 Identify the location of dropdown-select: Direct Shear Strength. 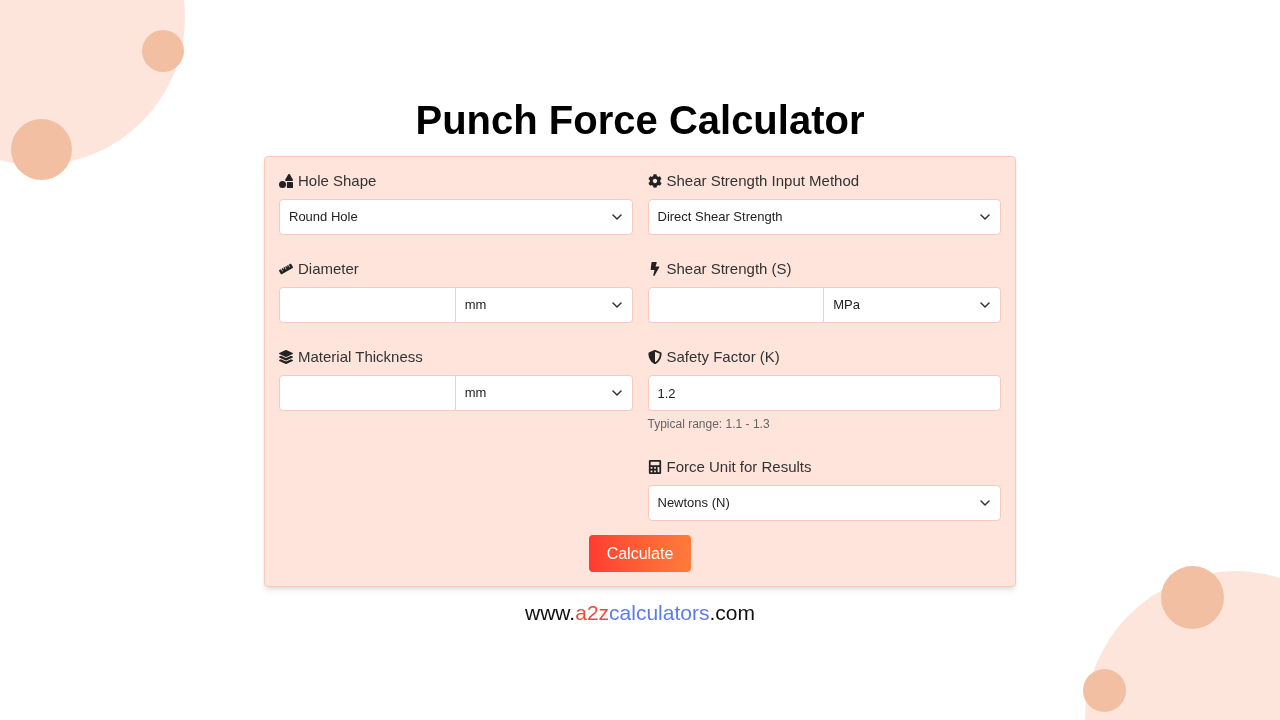
(824, 217).